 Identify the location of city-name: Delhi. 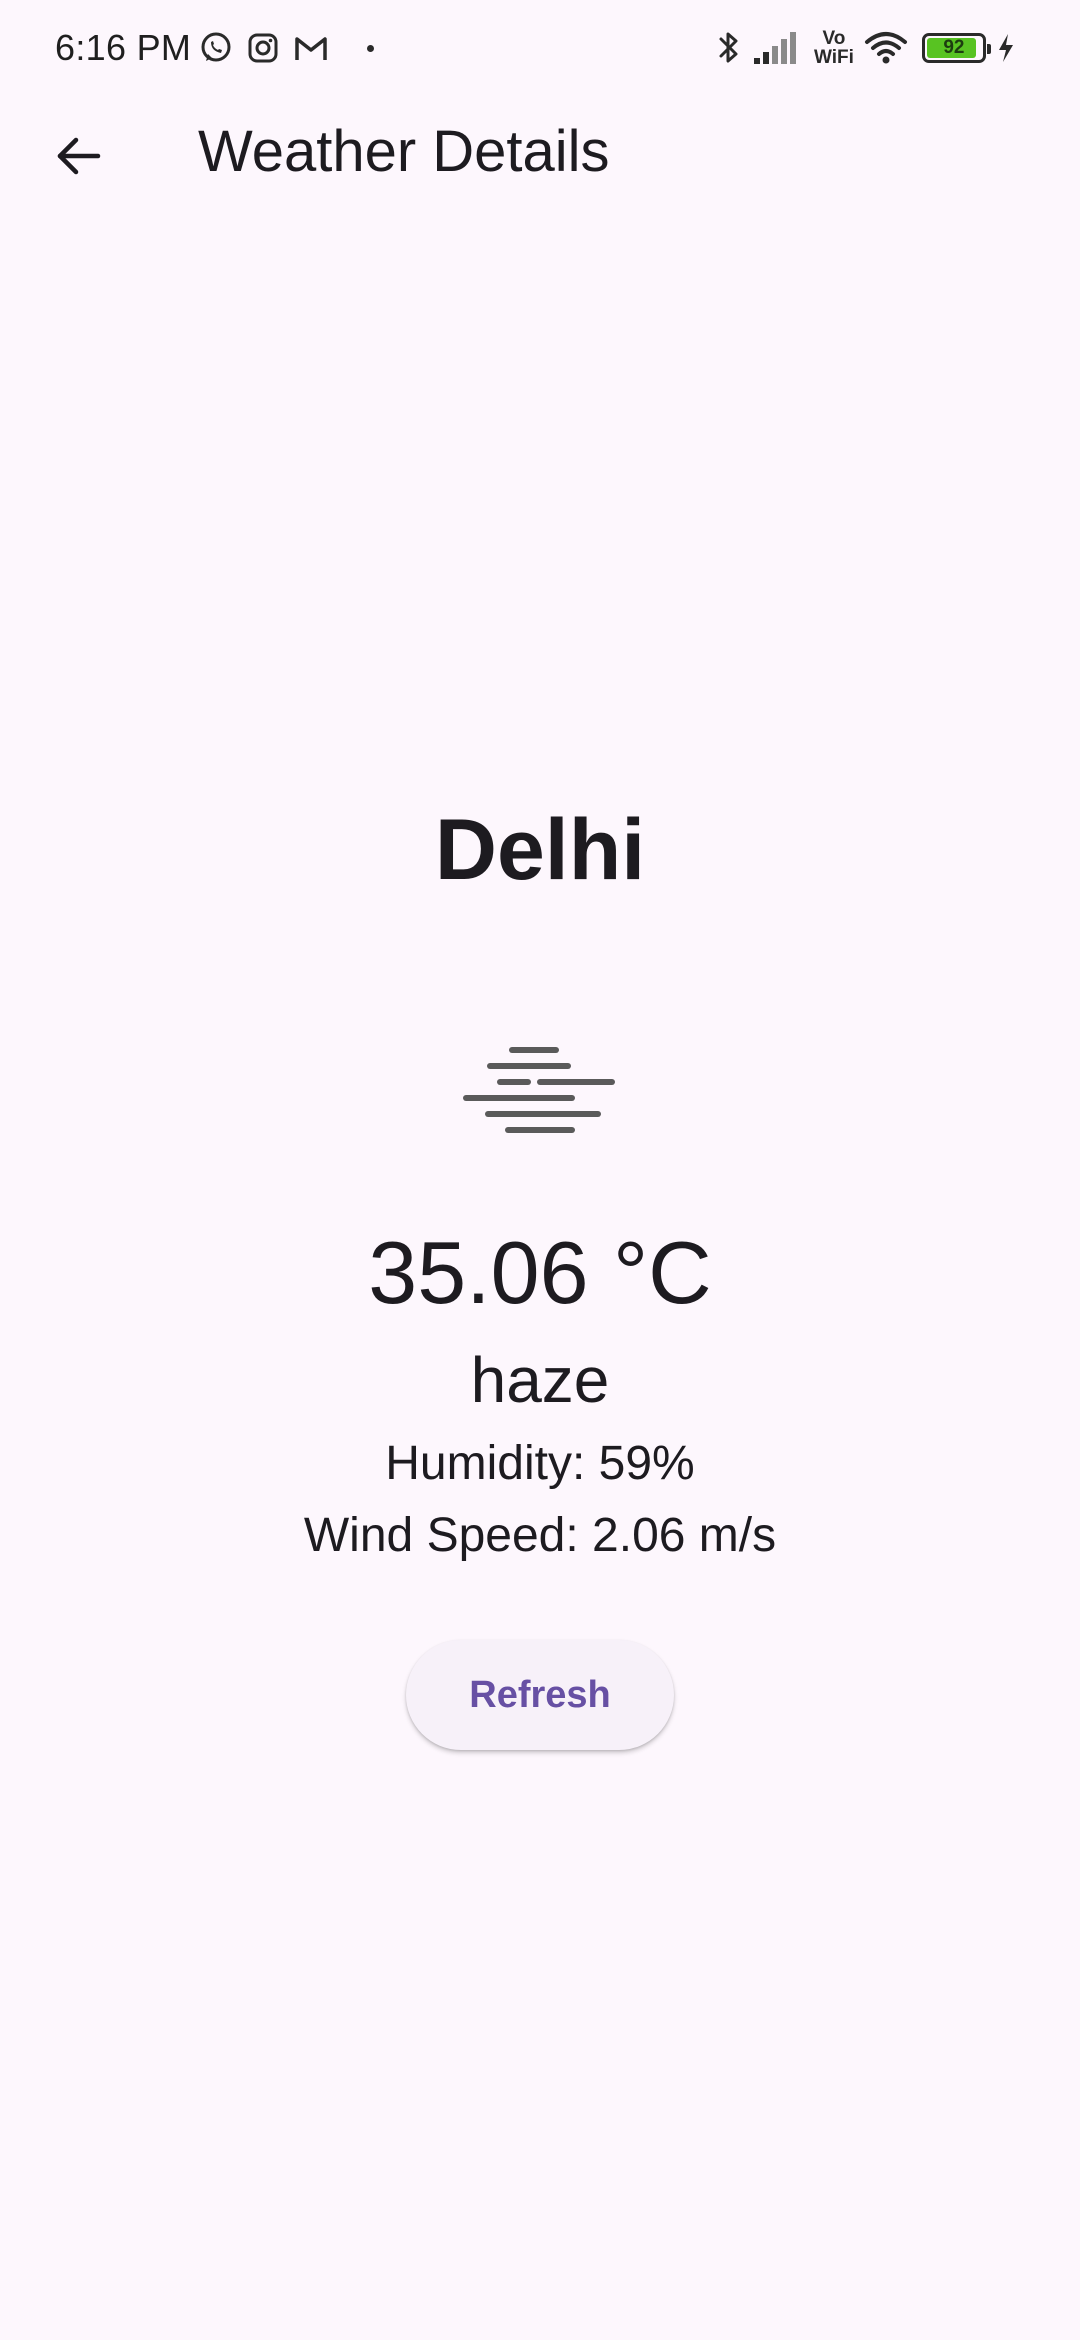
(540, 850).